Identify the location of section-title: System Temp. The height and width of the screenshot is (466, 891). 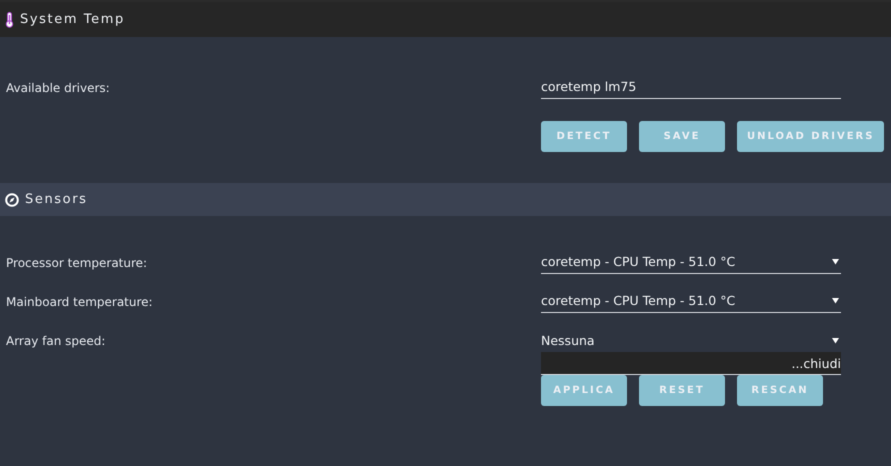
(72, 19).